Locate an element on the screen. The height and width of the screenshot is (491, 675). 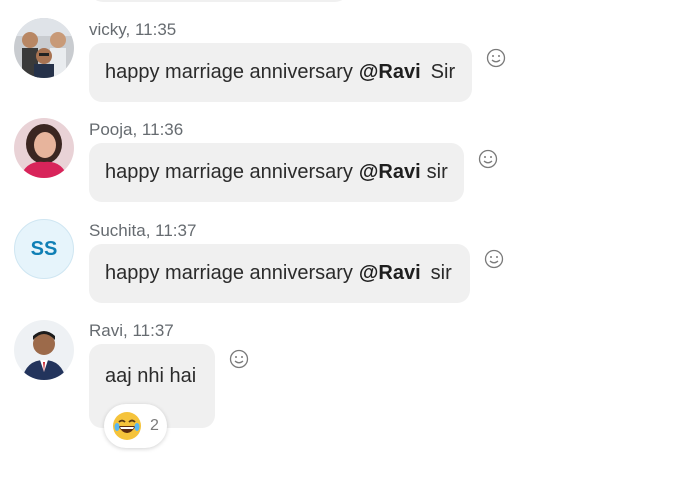
laughing-emoji-icon is located at coordinates (127, 426).